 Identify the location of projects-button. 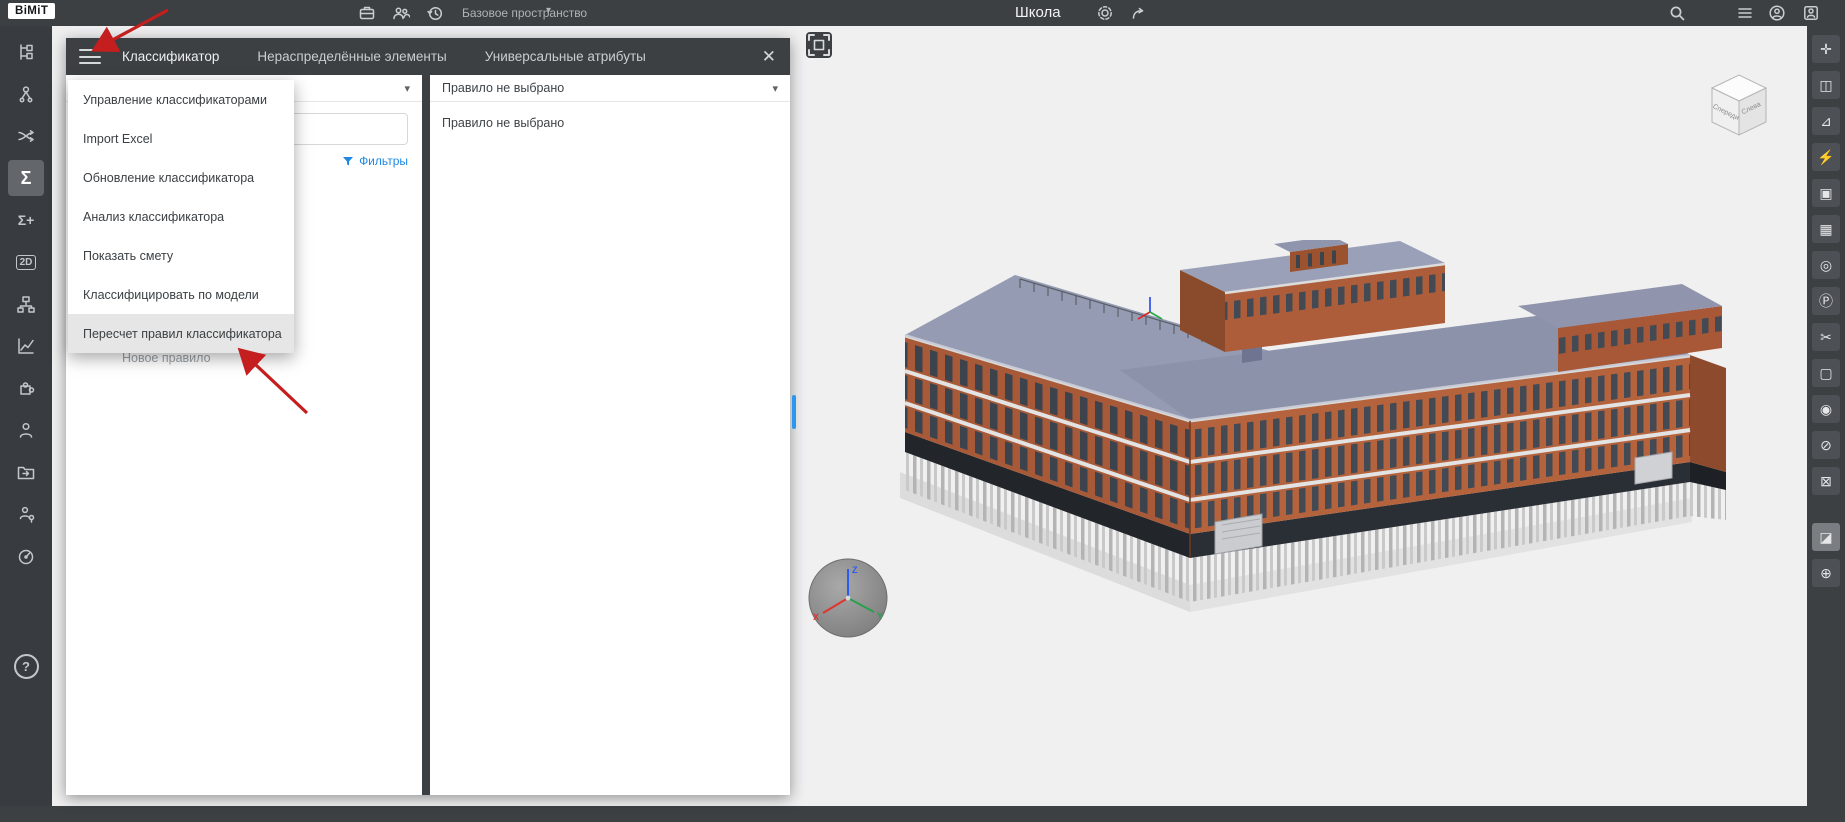
(367, 13).